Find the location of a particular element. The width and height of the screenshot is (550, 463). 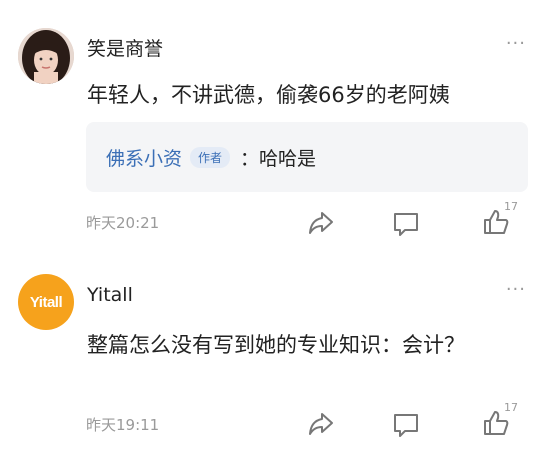

avatar-logo-text: Yitall is located at coordinates (46, 302).